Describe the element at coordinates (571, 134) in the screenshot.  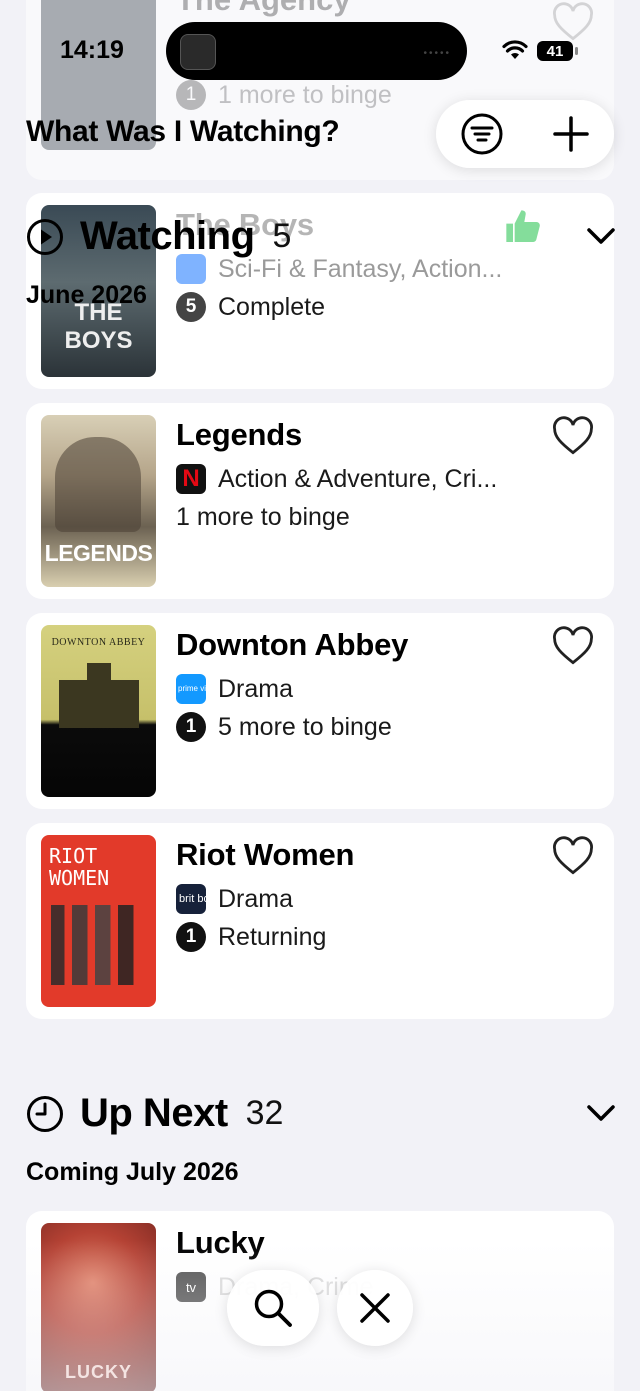
I see `add-button` at that location.